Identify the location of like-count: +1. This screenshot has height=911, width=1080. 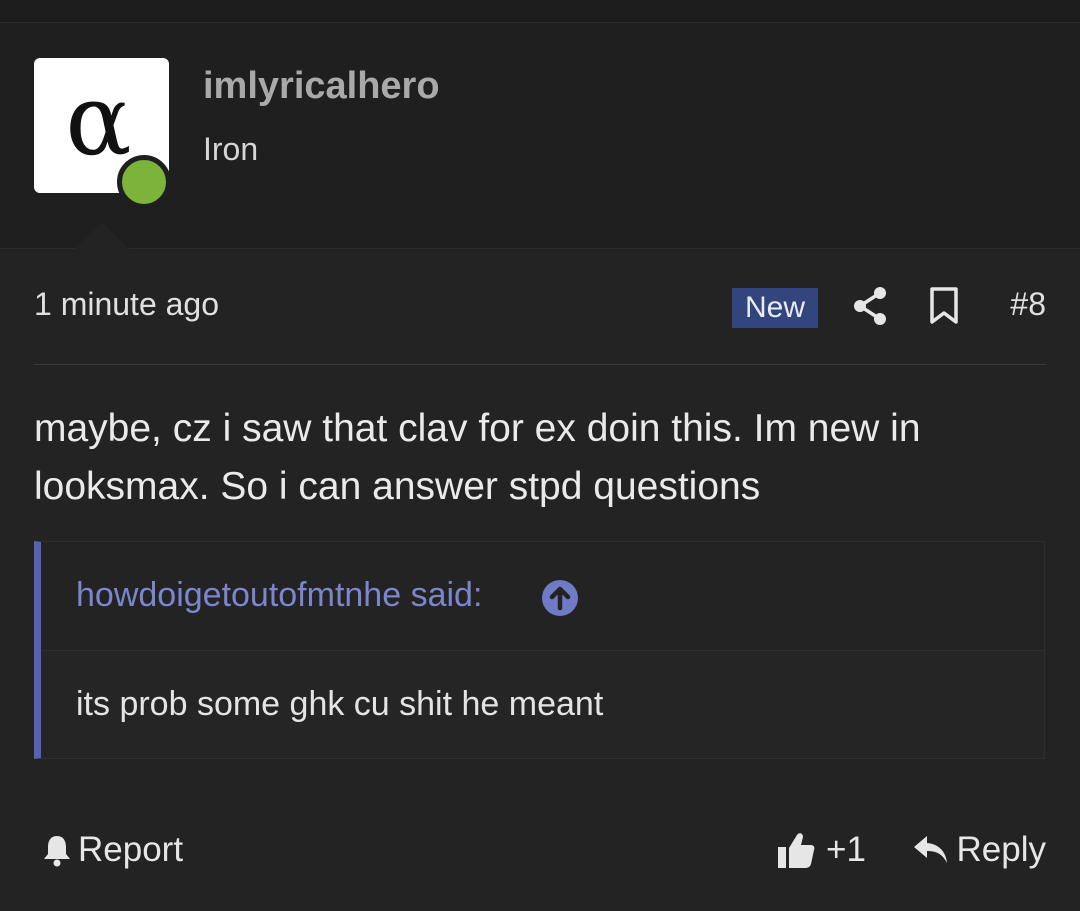
(846, 849).